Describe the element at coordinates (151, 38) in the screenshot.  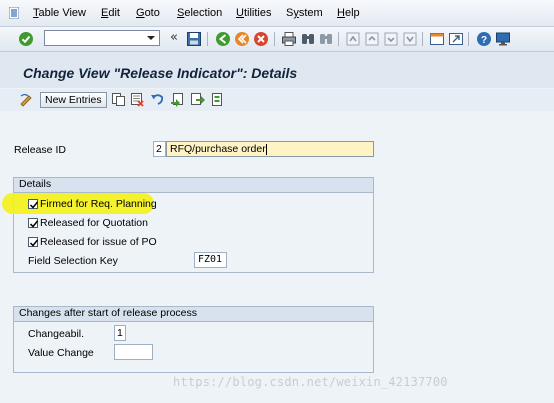
I see `chevron-down-icon` at that location.